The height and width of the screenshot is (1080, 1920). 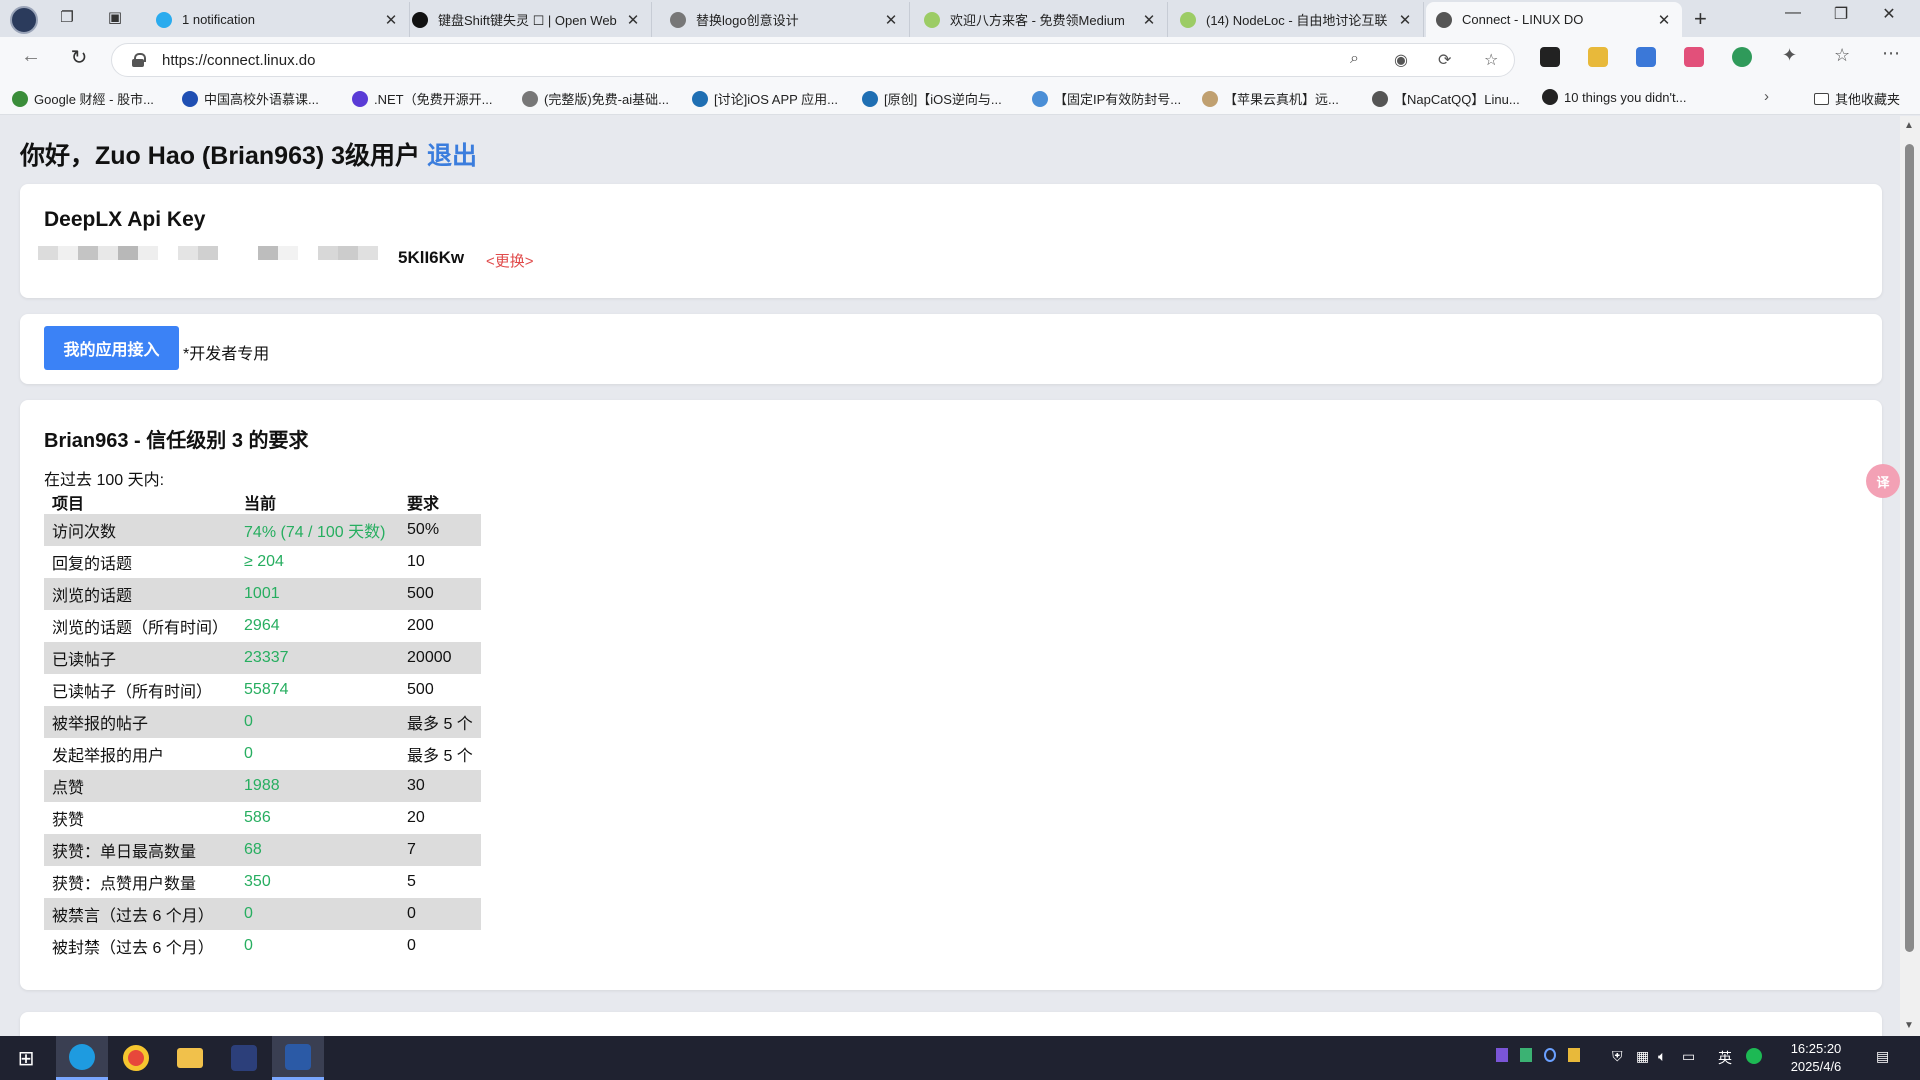 I want to click on volume-icon: 🔈︎, so click(x=1662, y=1056).